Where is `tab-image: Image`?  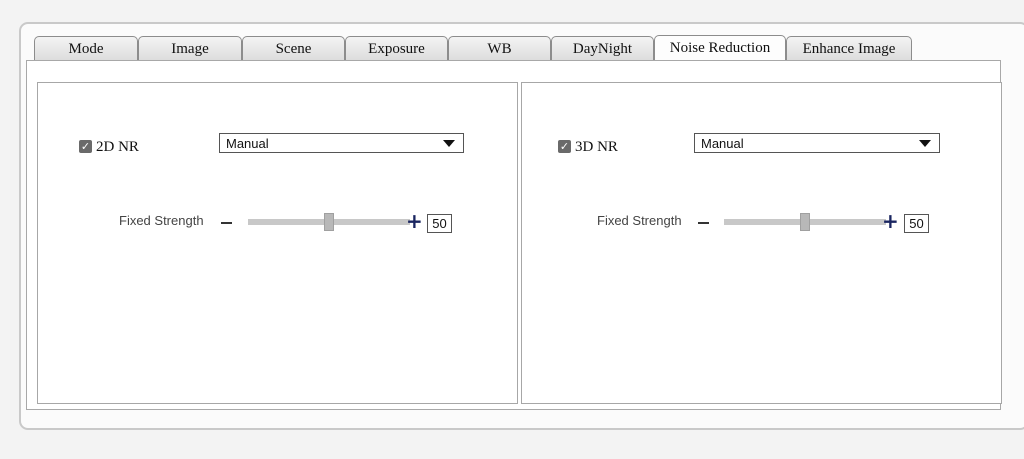 tab-image: Image is located at coordinates (190, 48).